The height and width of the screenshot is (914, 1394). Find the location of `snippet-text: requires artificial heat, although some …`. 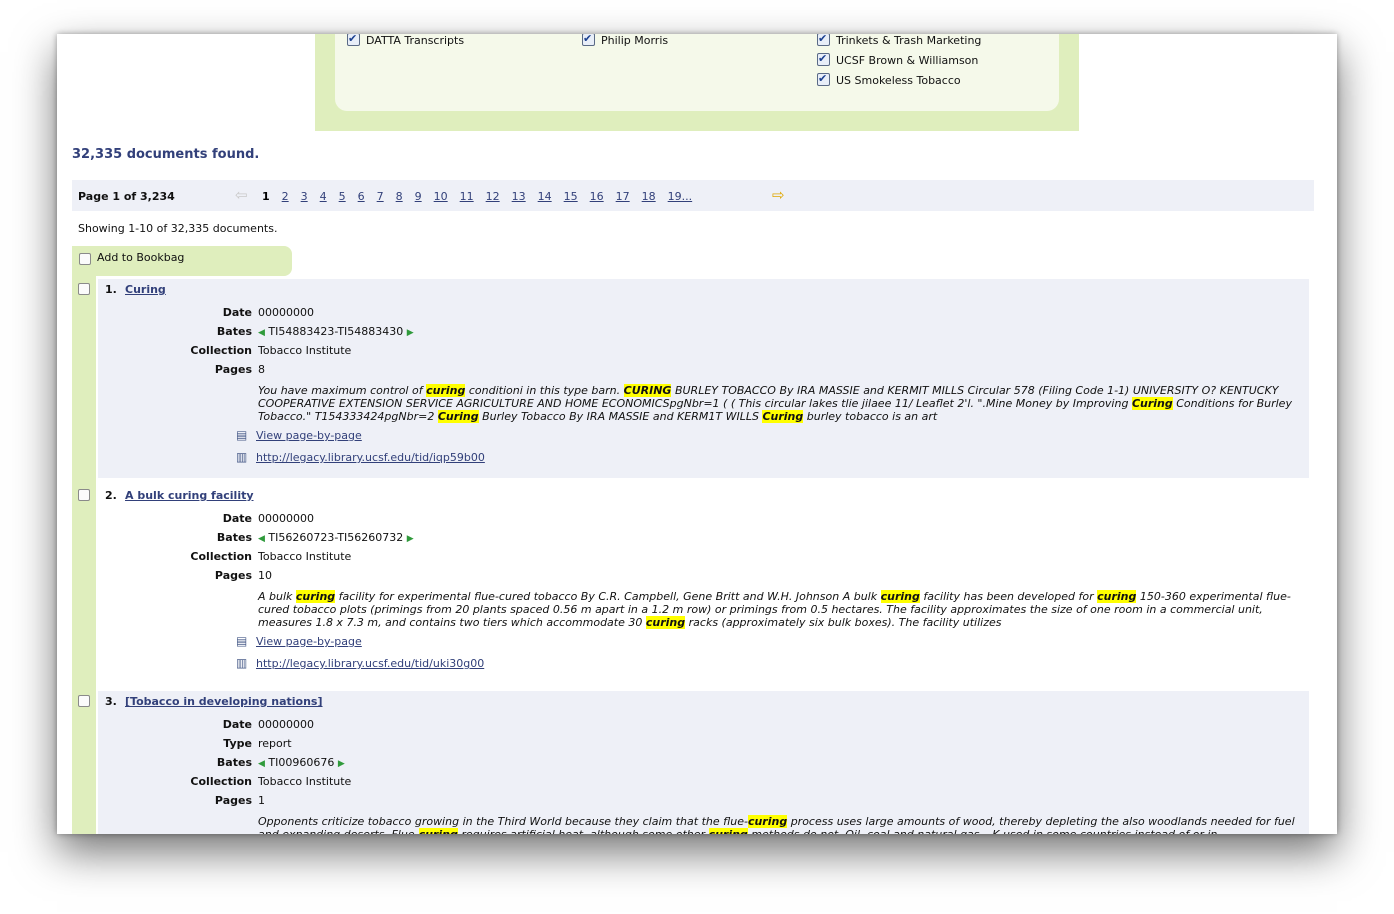

snippet-text: requires artificial heat, although some … is located at coordinates (583, 831).